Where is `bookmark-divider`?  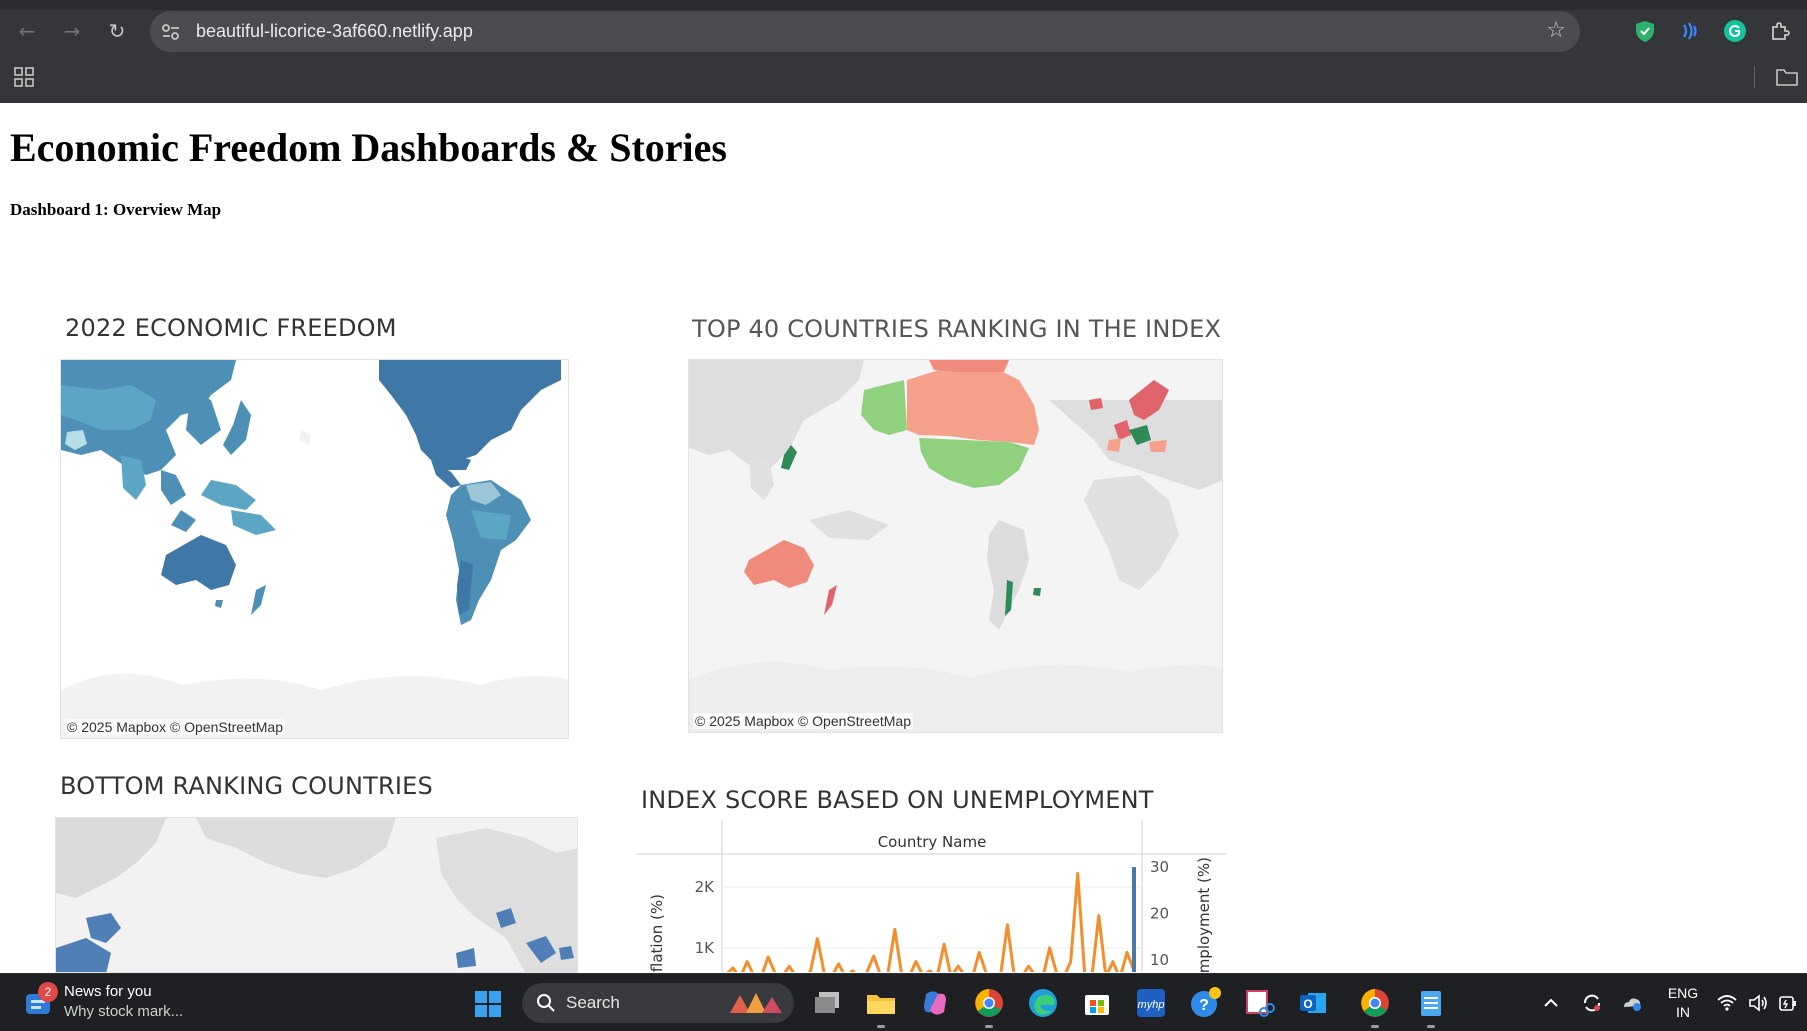 bookmark-divider is located at coordinates (1754, 77).